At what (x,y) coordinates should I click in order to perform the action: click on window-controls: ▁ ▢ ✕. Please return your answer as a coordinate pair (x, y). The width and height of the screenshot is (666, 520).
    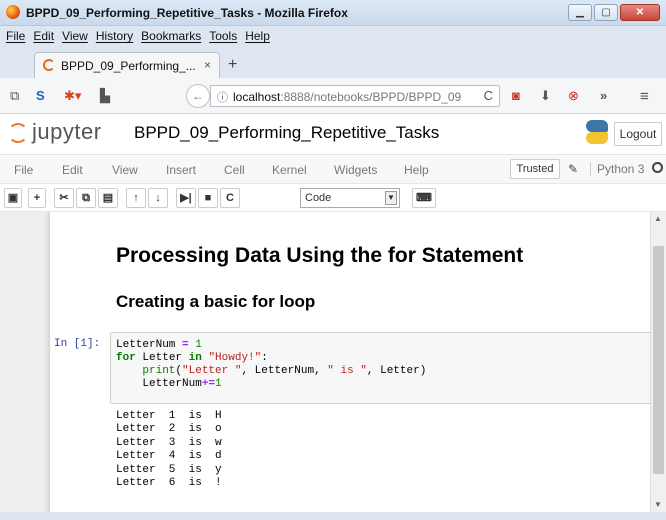
    Looking at the image, I should click on (614, 12).